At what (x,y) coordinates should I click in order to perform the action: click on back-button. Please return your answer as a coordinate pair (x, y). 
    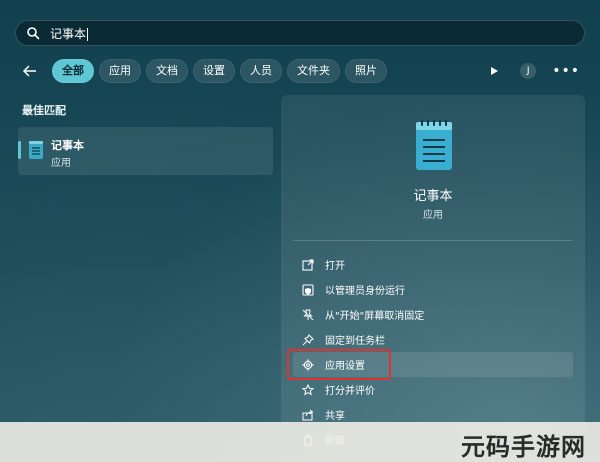
    Looking at the image, I should click on (30, 71).